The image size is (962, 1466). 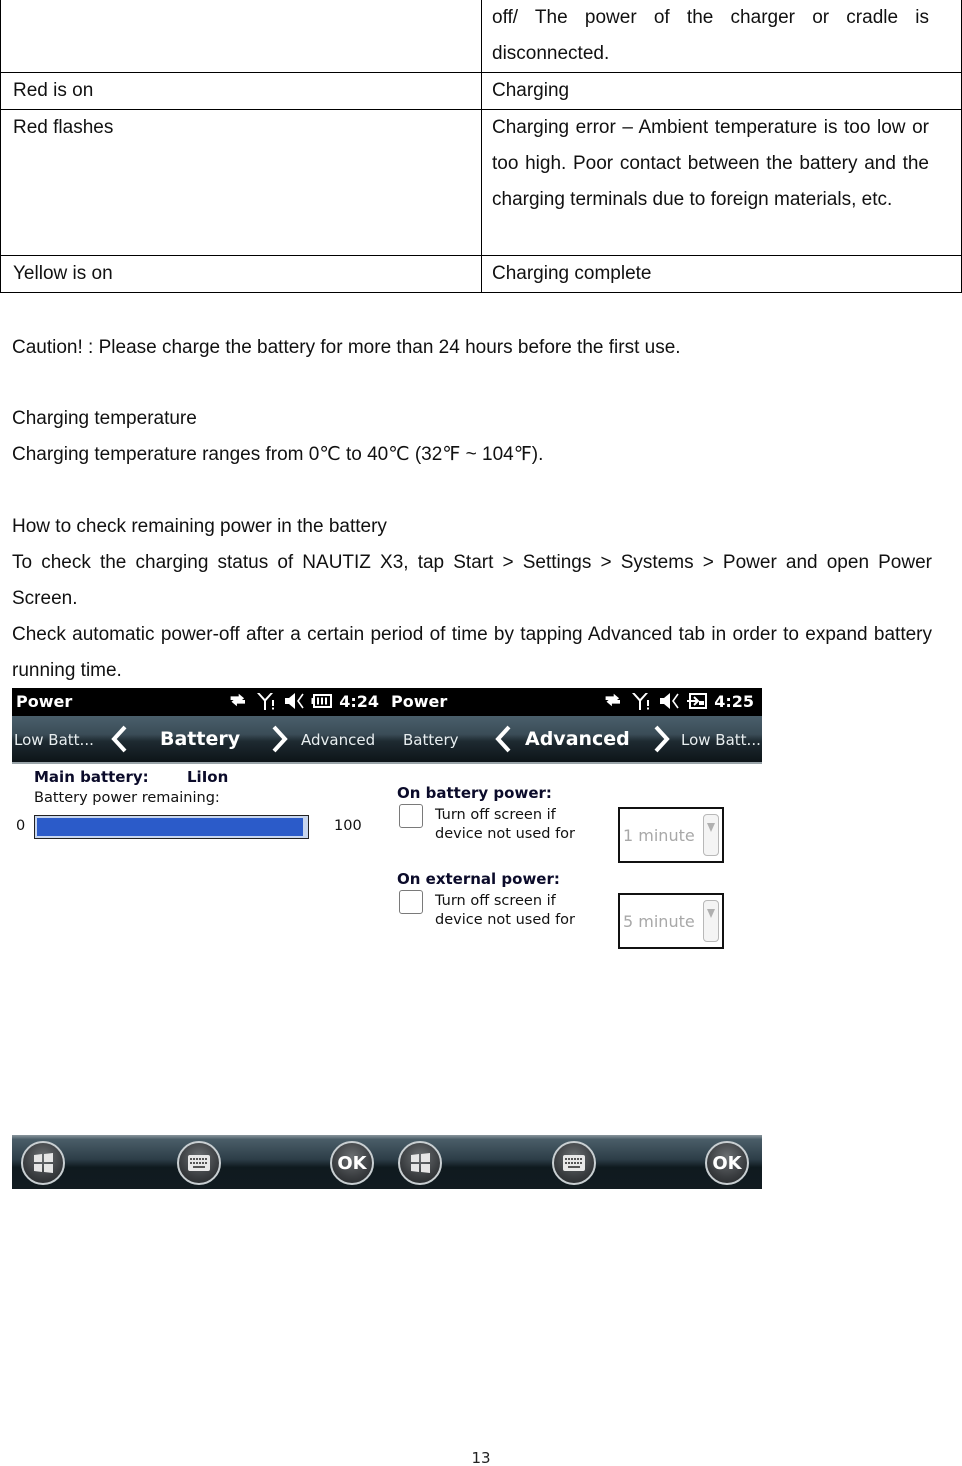 I want to click on external-power-section: On external power:, so click(x=478, y=879).